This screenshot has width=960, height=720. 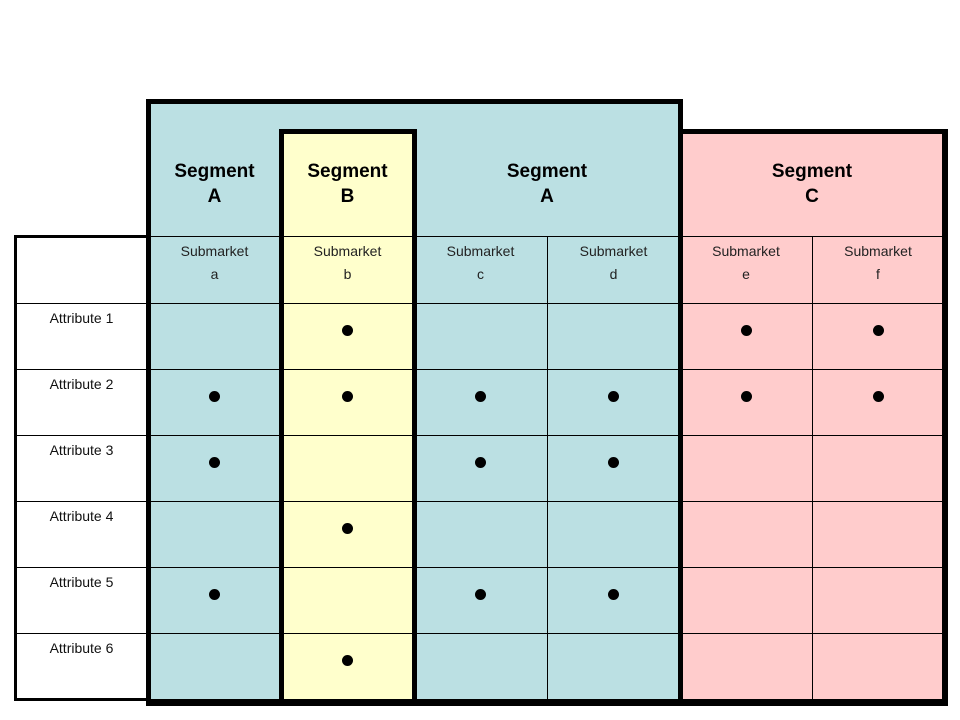 I want to click on submarket-letter: d, so click(x=613, y=274).